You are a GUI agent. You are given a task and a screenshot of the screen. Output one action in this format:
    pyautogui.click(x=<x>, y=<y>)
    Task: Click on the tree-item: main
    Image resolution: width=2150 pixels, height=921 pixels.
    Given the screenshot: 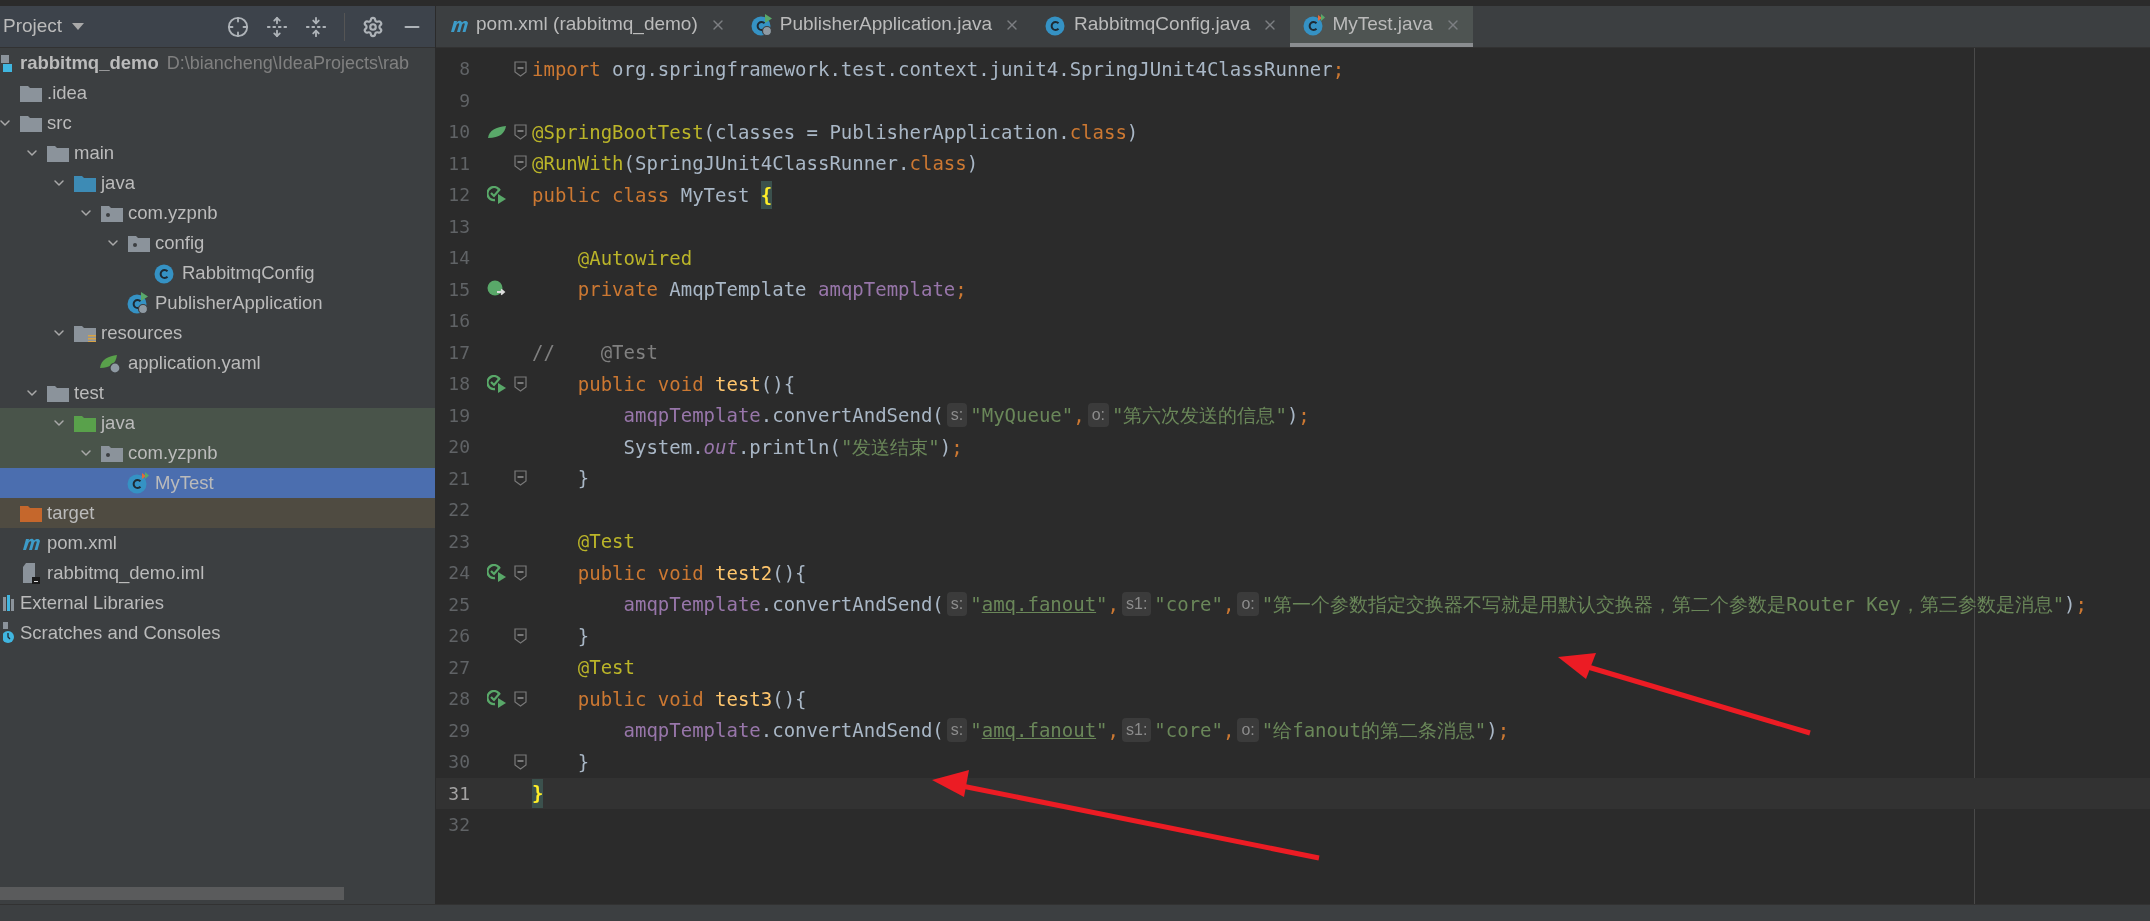 What is the action you would take?
    pyautogui.click(x=217, y=153)
    